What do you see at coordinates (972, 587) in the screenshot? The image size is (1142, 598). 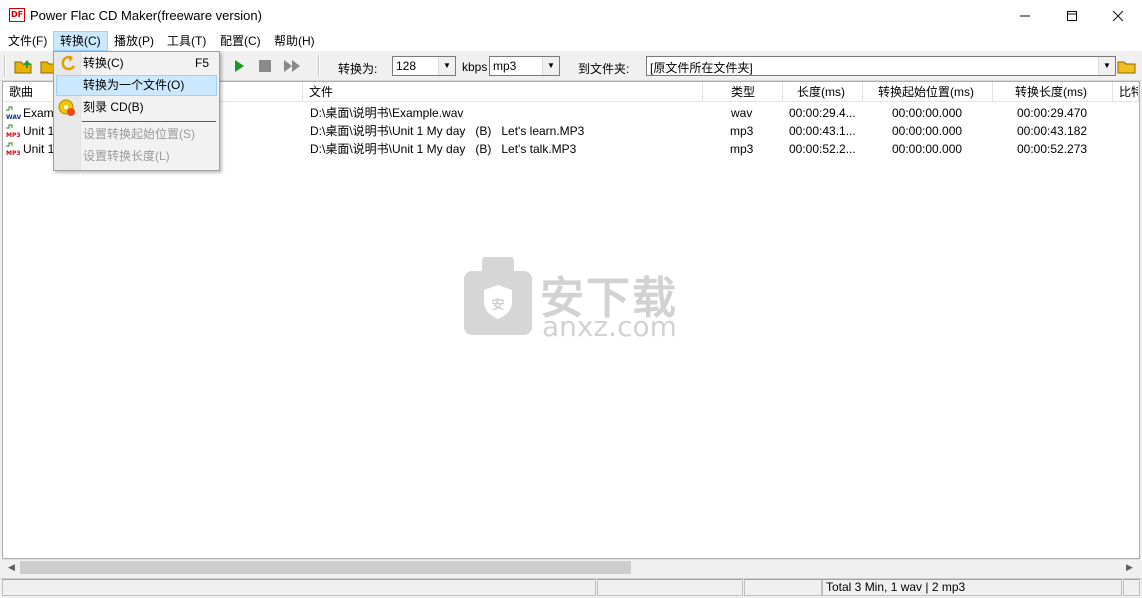 I see `status-summary: Total 3 Min, 1 wav | 2 mp3` at bounding box center [972, 587].